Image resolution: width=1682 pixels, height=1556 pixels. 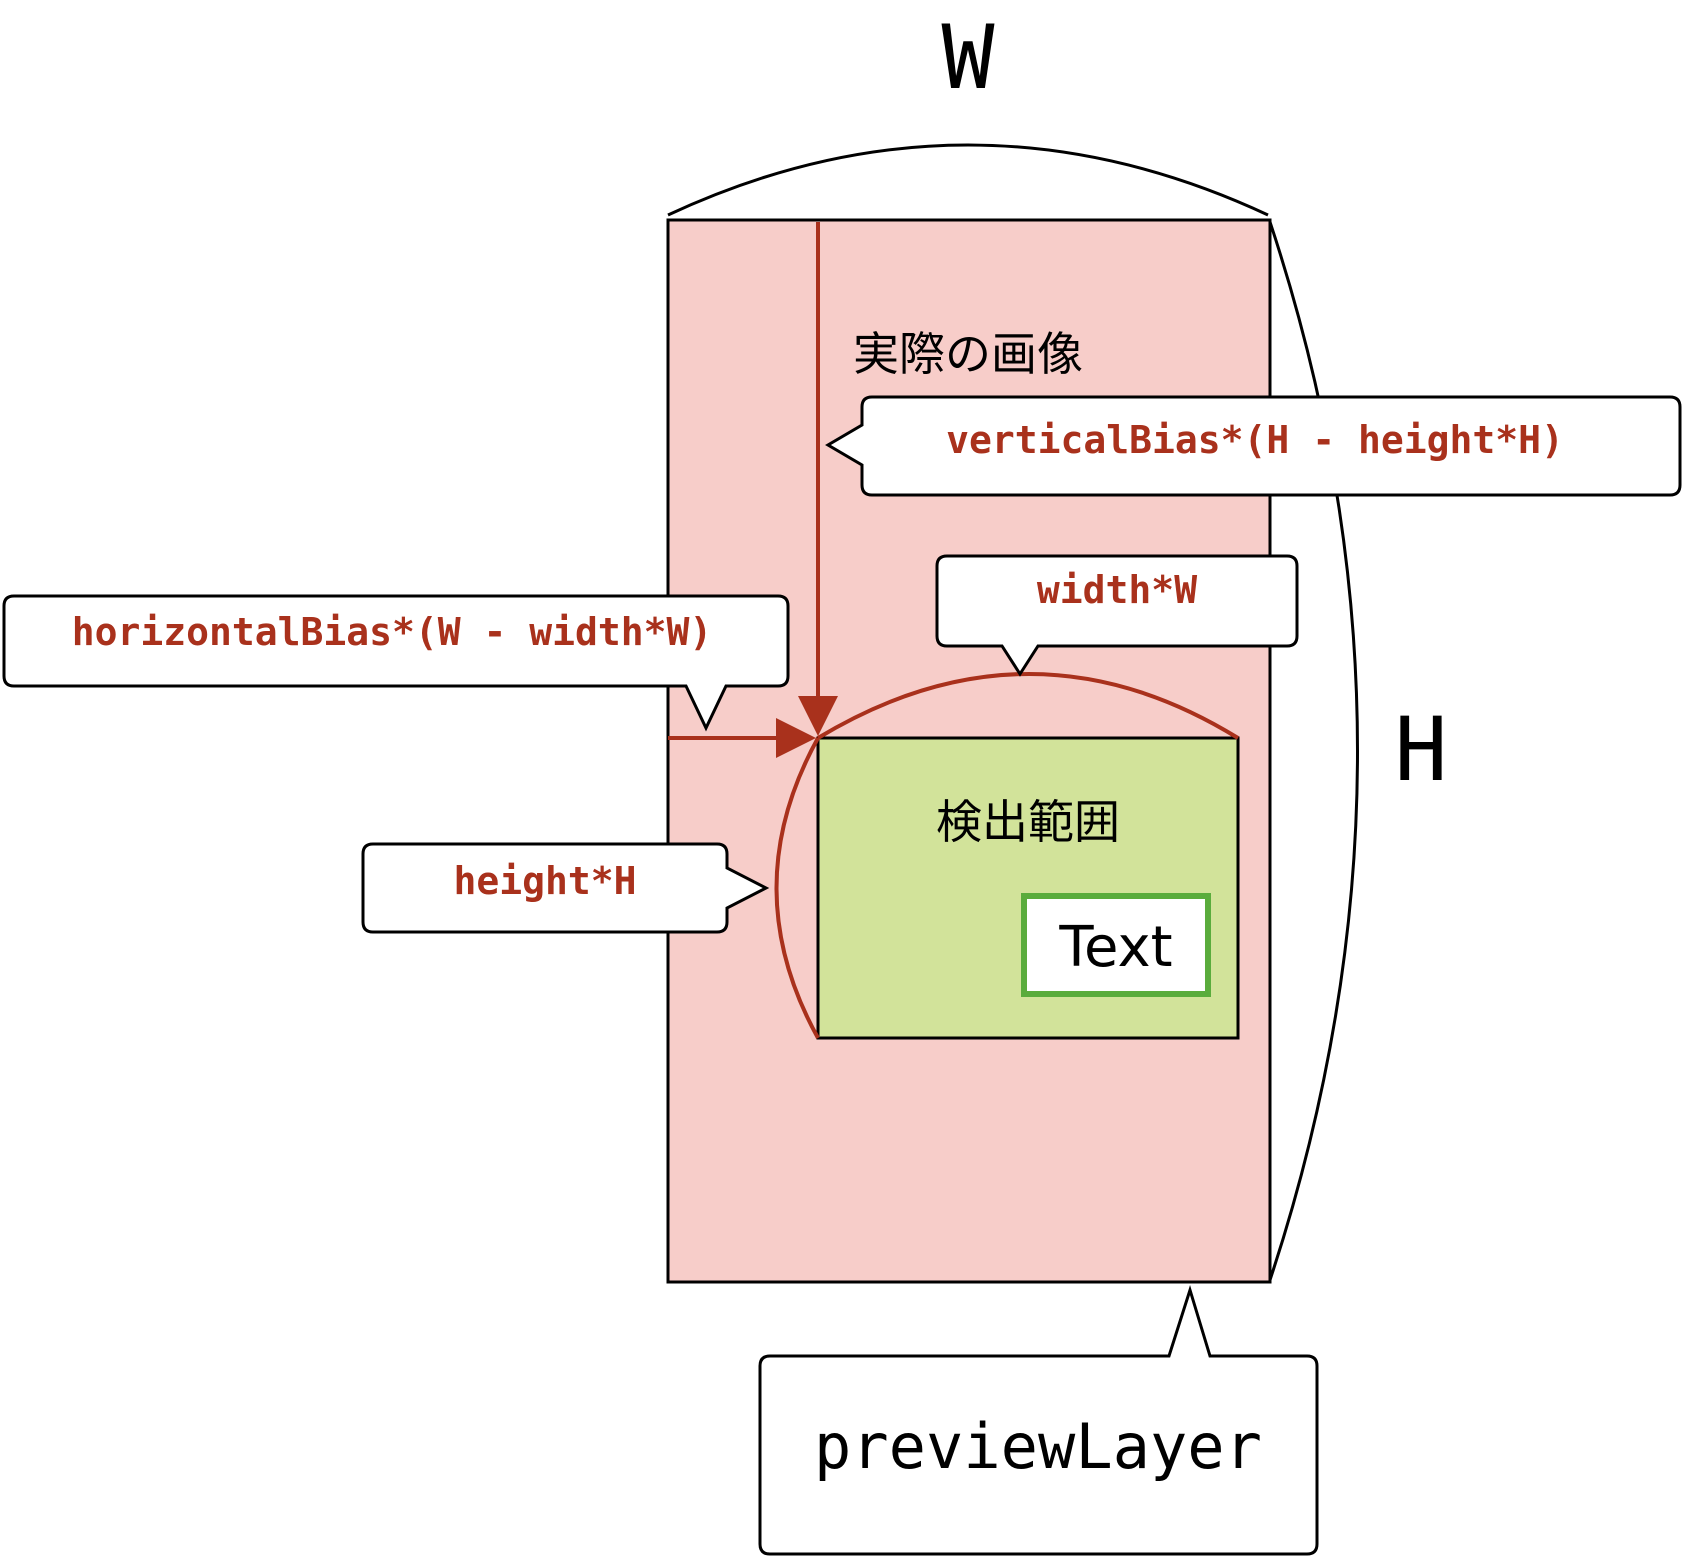 What do you see at coordinates (544, 881) in the screenshot?
I see `height-callout: height*H` at bounding box center [544, 881].